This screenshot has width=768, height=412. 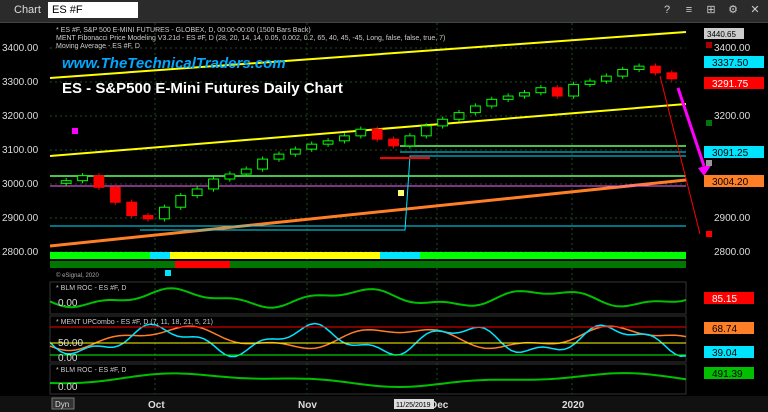 I want to click on y-tick-2900: 2900.00, so click(x=732, y=218).